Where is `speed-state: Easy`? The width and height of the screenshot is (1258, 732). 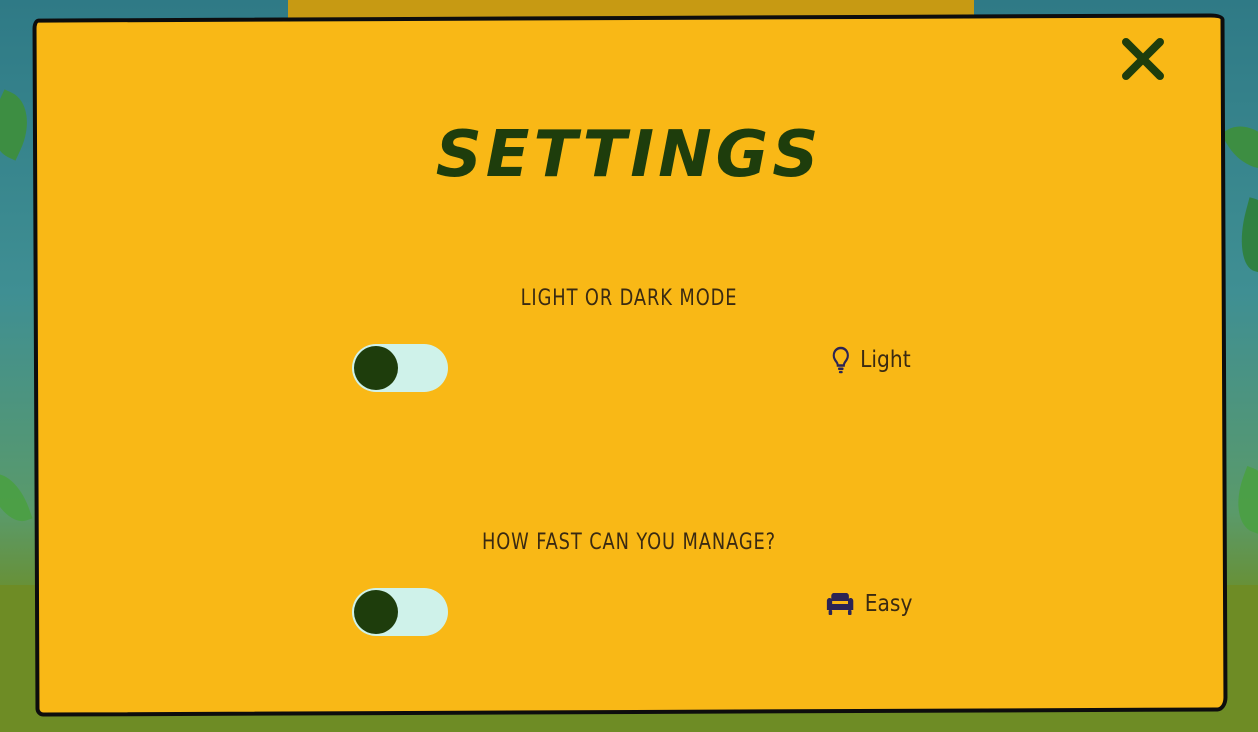
speed-state: Easy is located at coordinates (869, 604).